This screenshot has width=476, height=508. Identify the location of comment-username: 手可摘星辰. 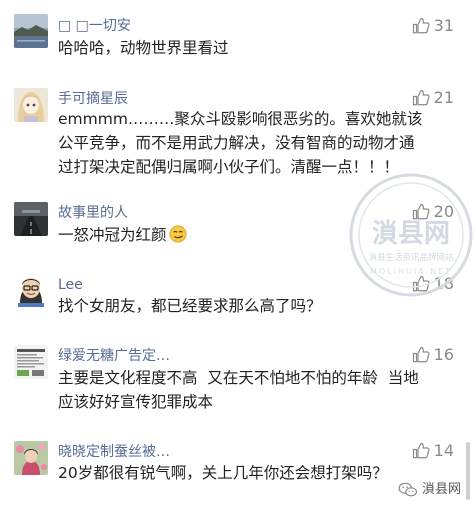
(93, 99).